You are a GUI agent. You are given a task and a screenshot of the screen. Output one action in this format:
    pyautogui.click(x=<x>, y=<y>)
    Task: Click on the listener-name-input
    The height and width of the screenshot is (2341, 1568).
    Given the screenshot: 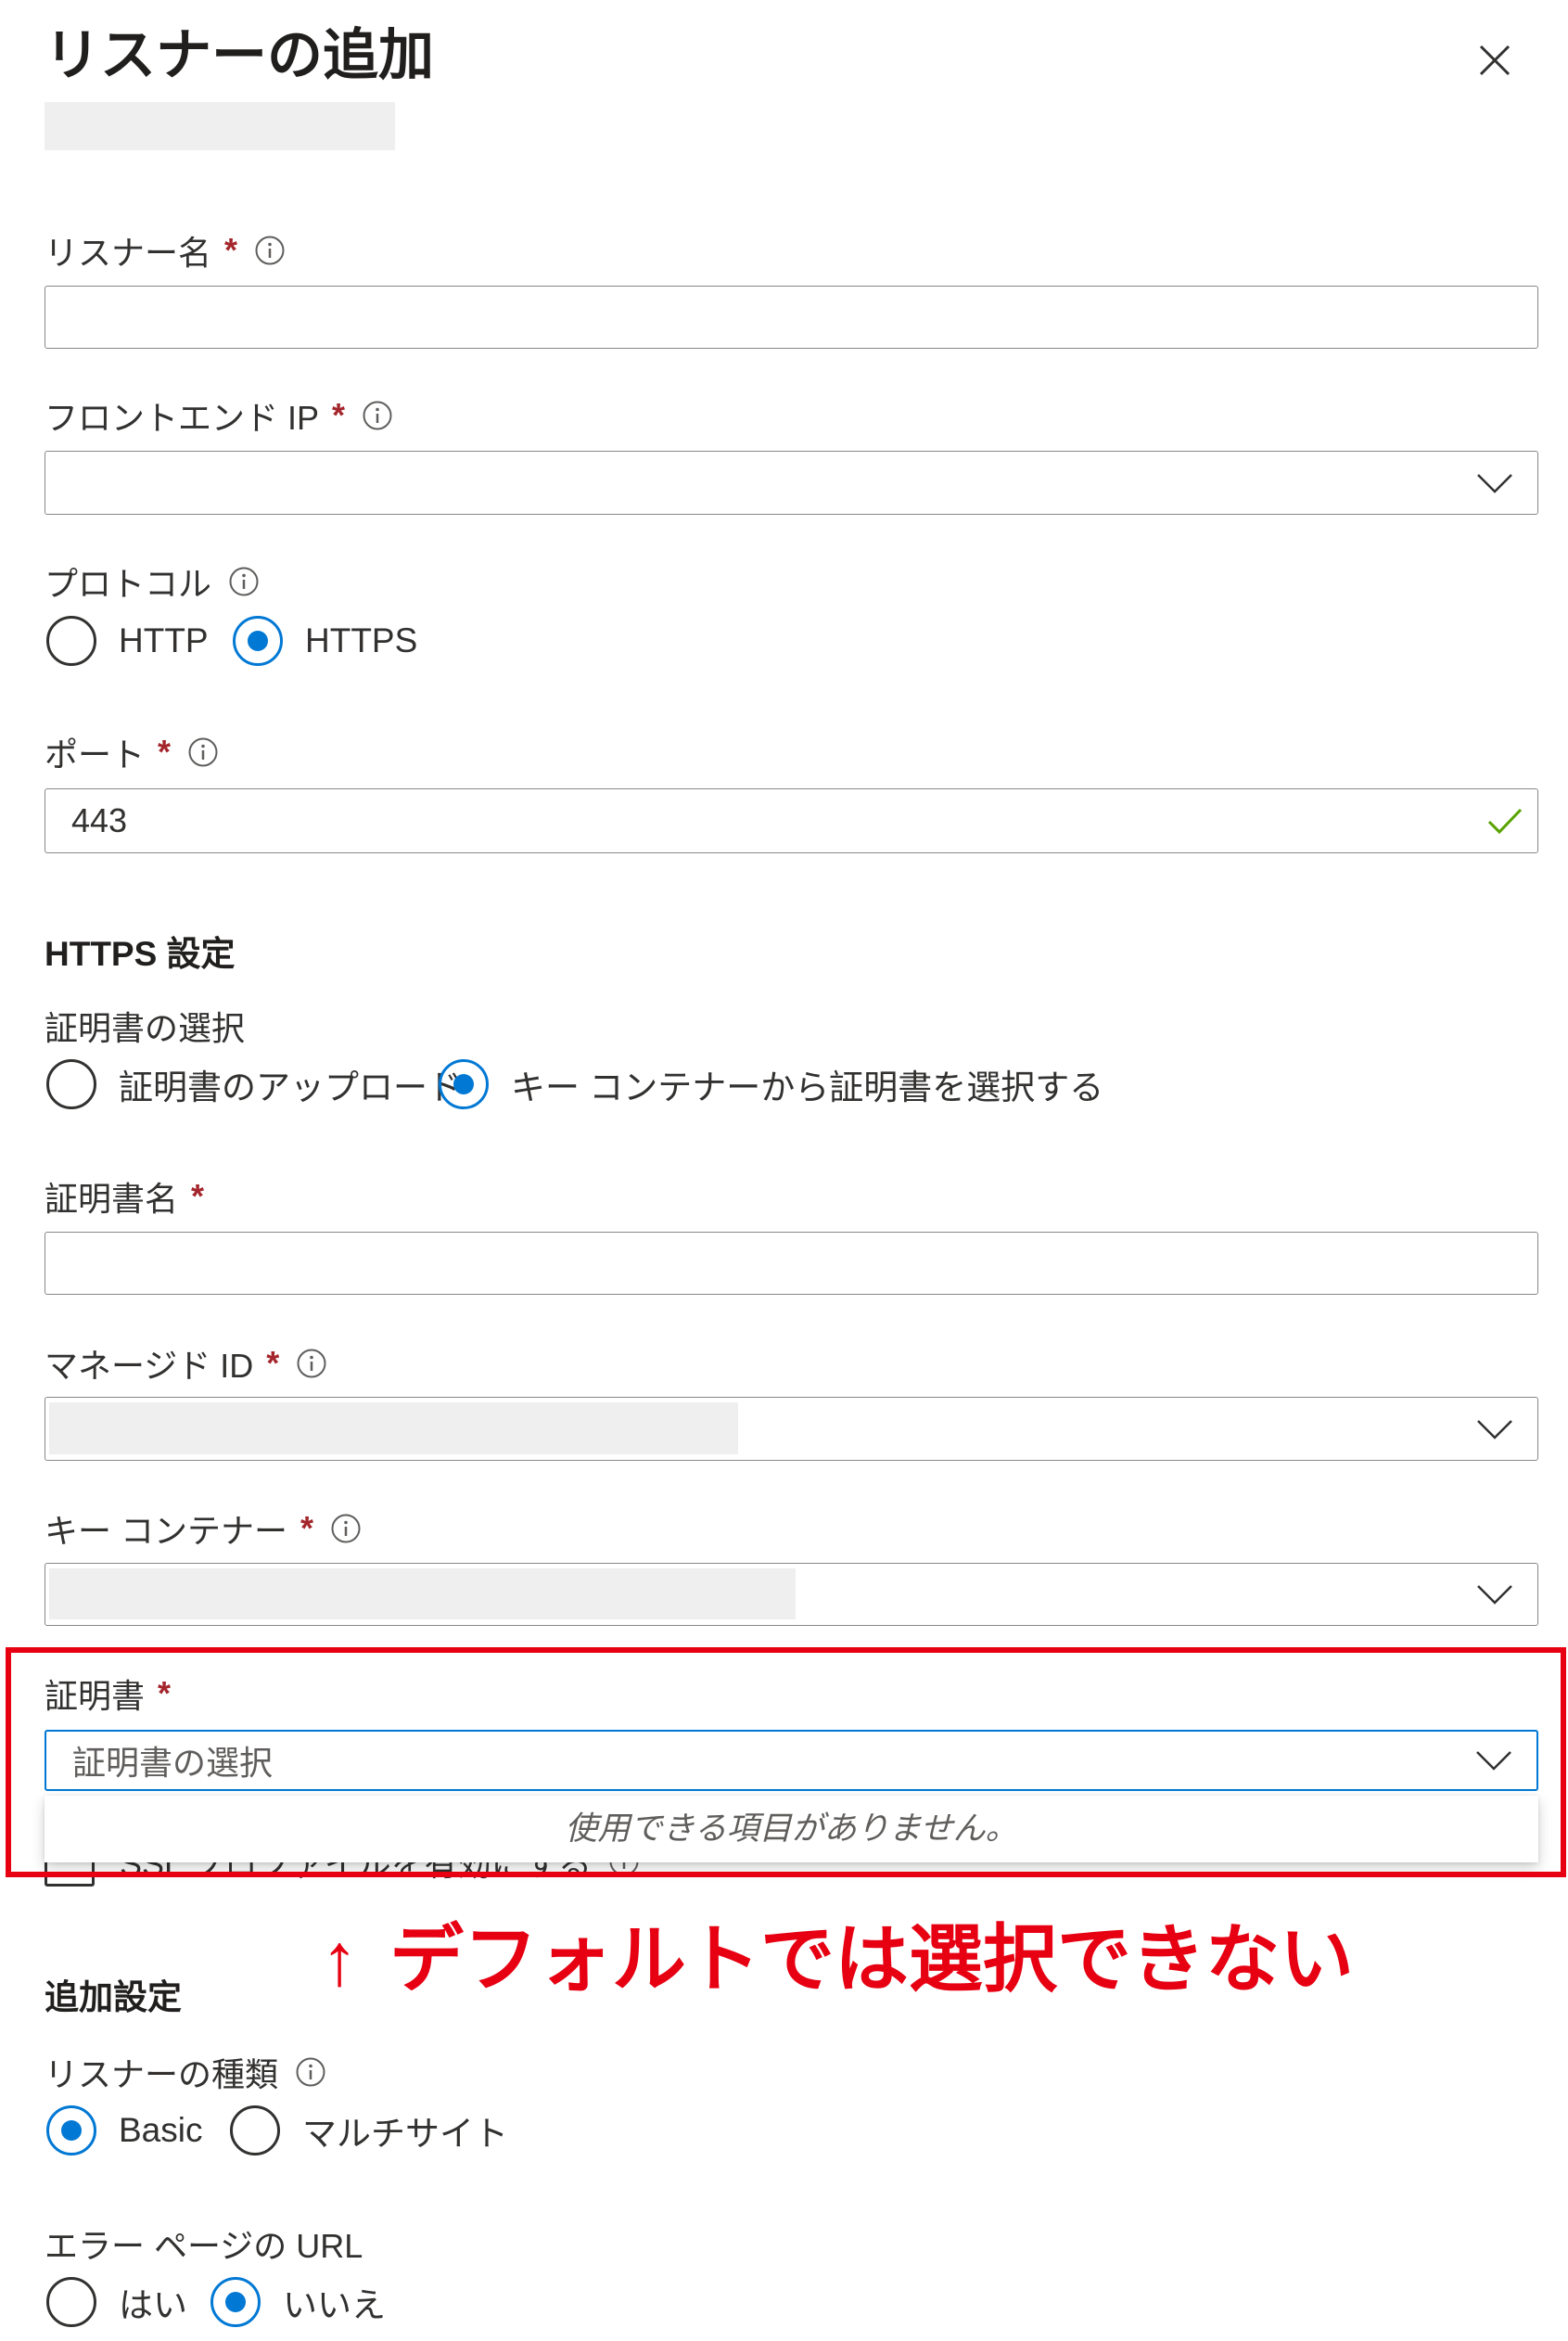 What is the action you would take?
    pyautogui.click(x=791, y=317)
    